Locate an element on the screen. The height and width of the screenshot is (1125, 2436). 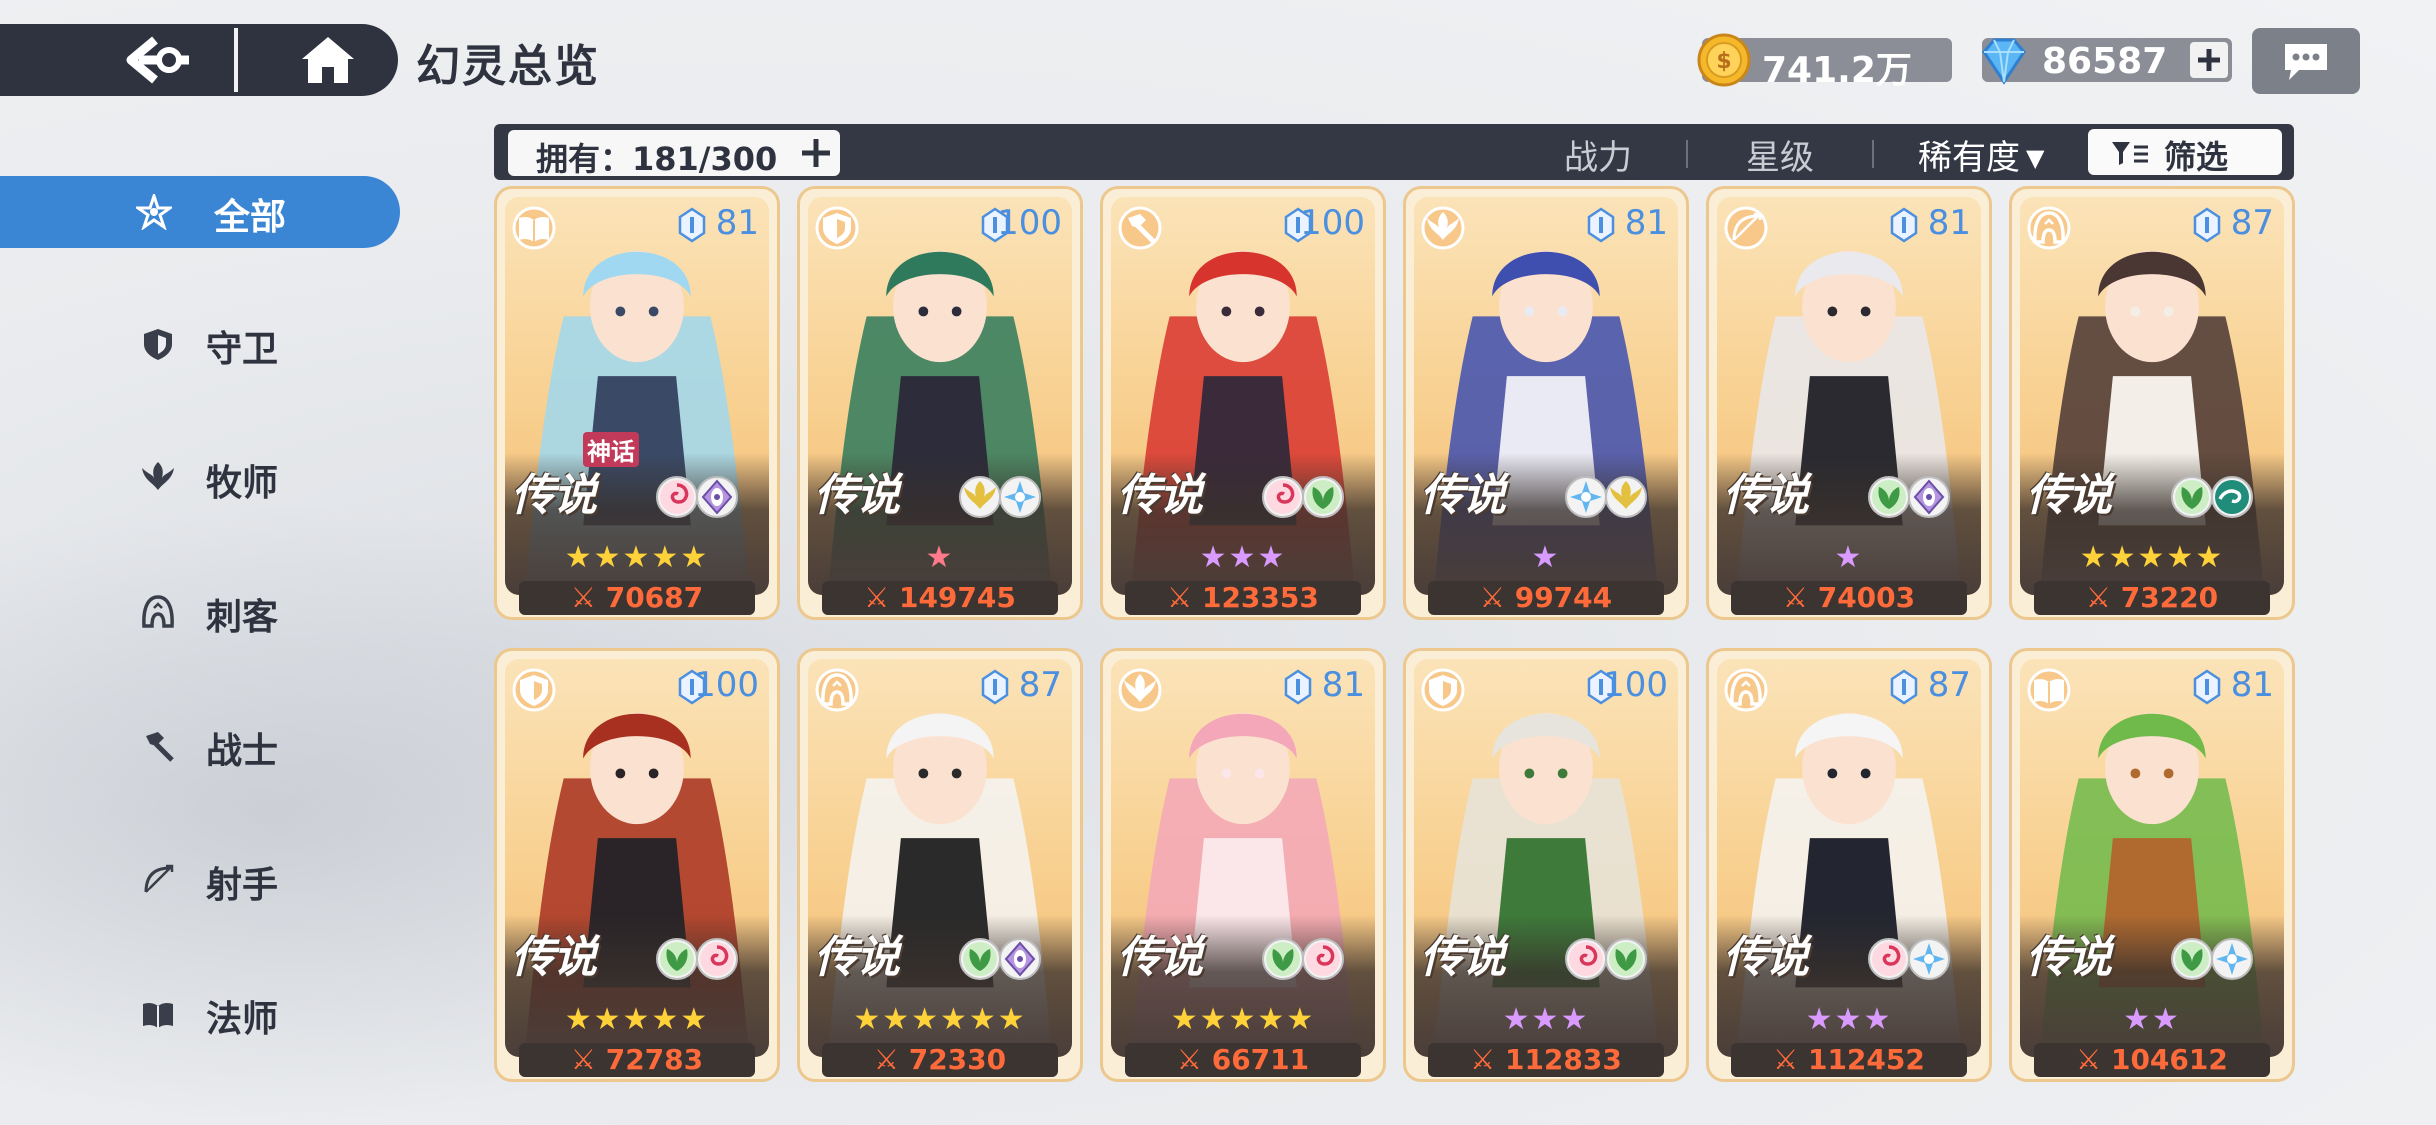
character-card: 81 神话 传说 ★★★★★ ⚔ 70687 is located at coordinates (637, 403).